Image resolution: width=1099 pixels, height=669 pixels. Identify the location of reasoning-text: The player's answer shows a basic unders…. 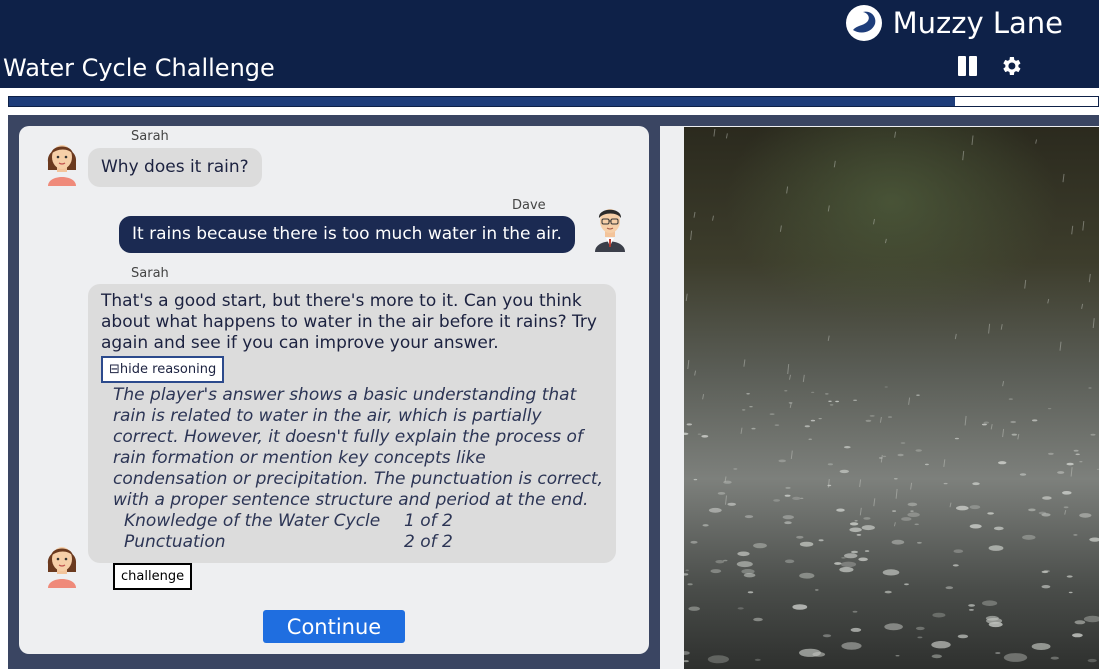
(358, 447).